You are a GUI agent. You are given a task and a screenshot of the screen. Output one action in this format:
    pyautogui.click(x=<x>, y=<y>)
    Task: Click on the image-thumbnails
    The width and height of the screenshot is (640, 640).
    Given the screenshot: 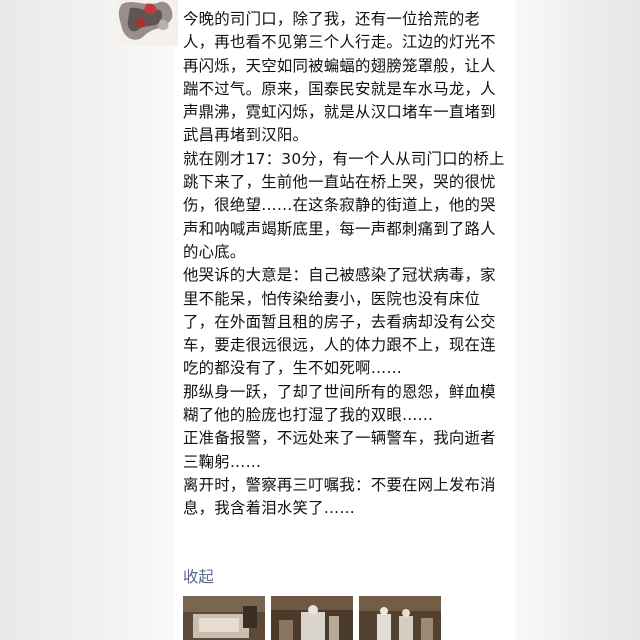 What is the action you would take?
    pyautogui.click(x=349, y=618)
    